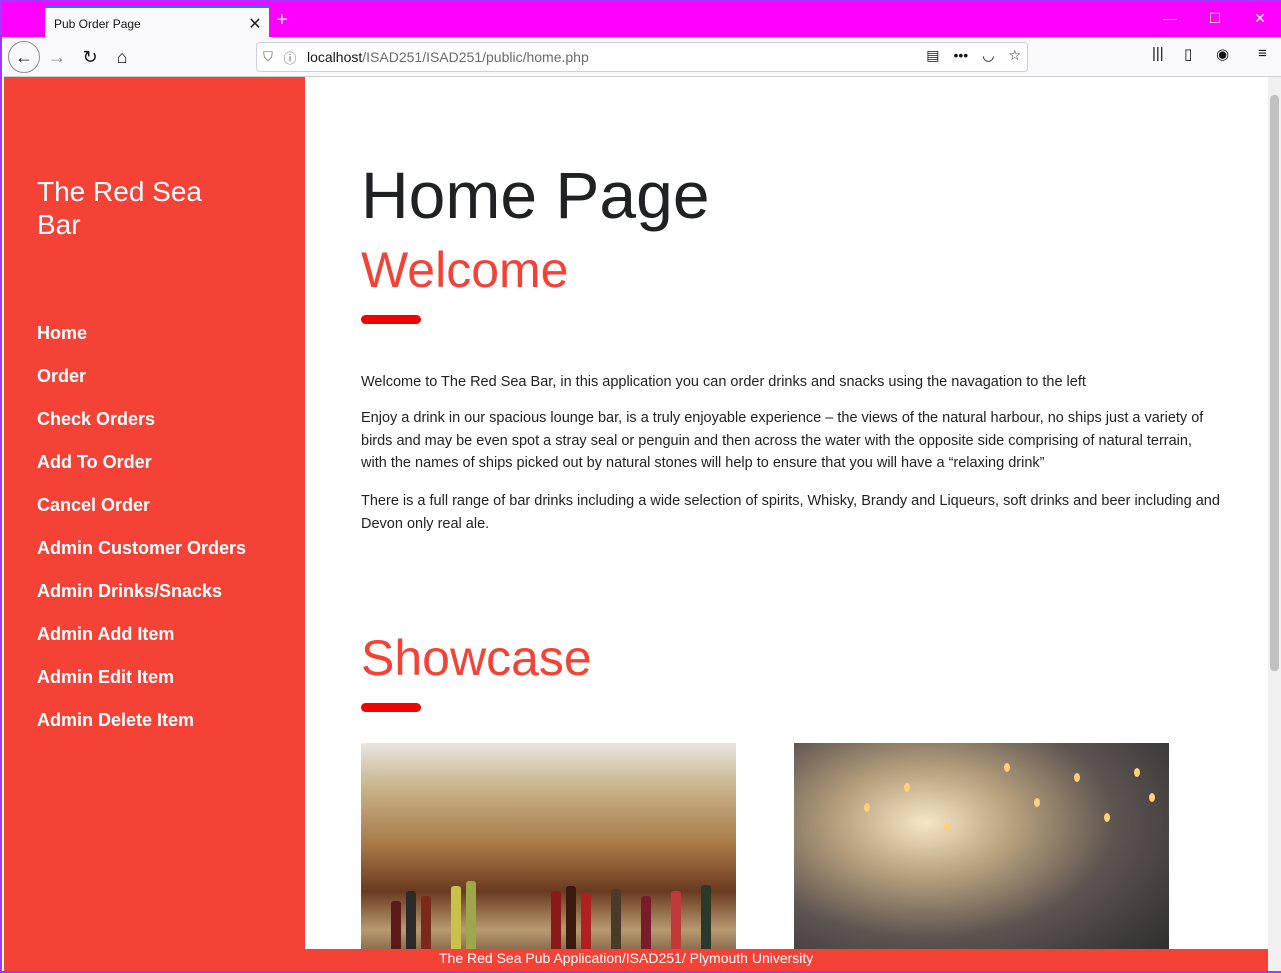 This screenshot has width=1281, height=973. What do you see at coordinates (57, 57) in the screenshot?
I see `forward-arrow-icon: →` at bounding box center [57, 57].